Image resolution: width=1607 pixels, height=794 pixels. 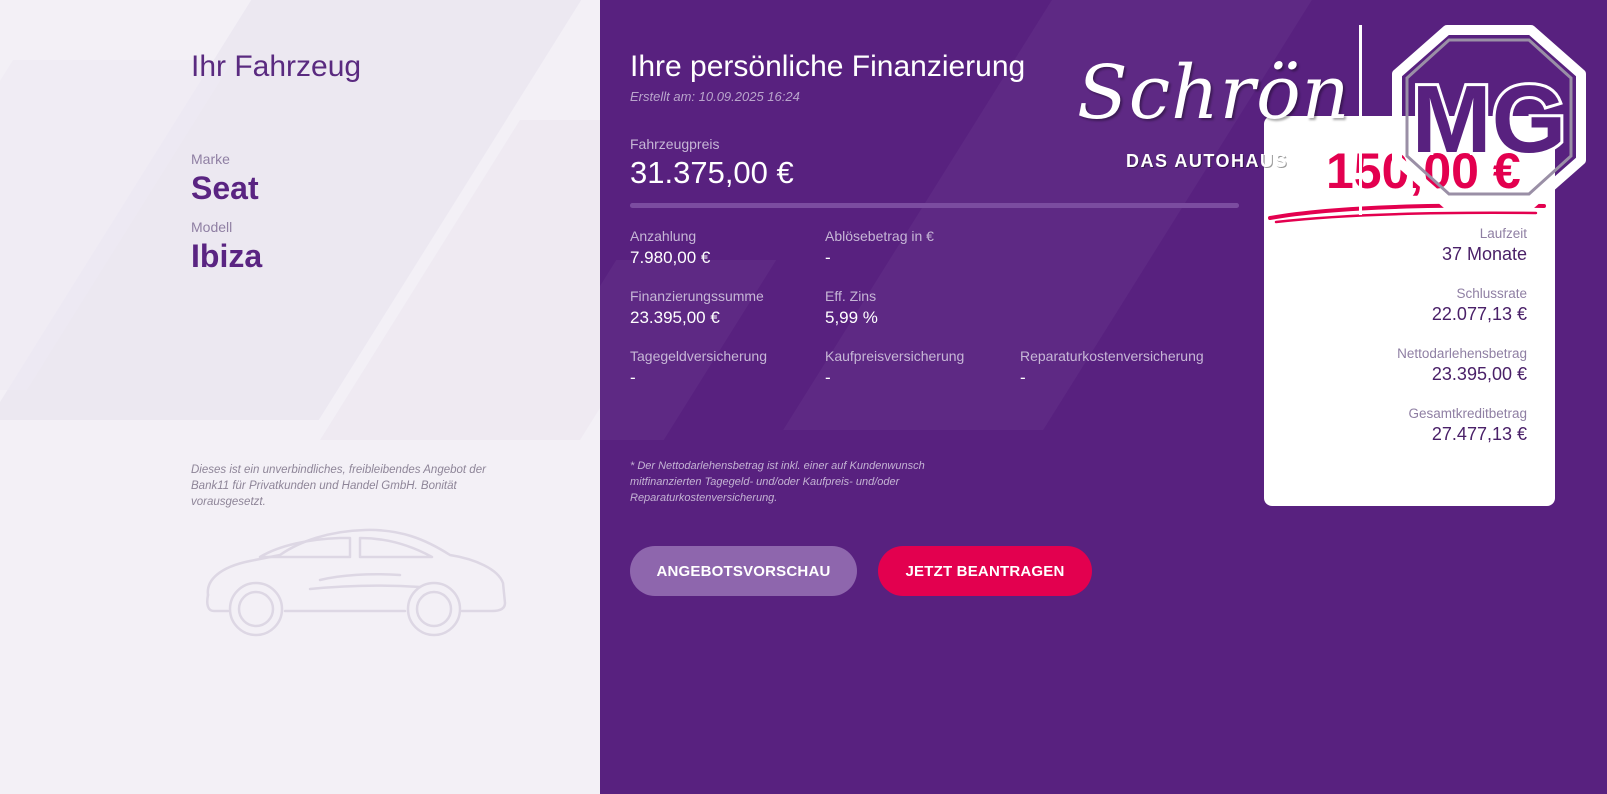 I want to click on repair-insurance-label: Reparaturkostenversicherung, so click(x=1112, y=356).